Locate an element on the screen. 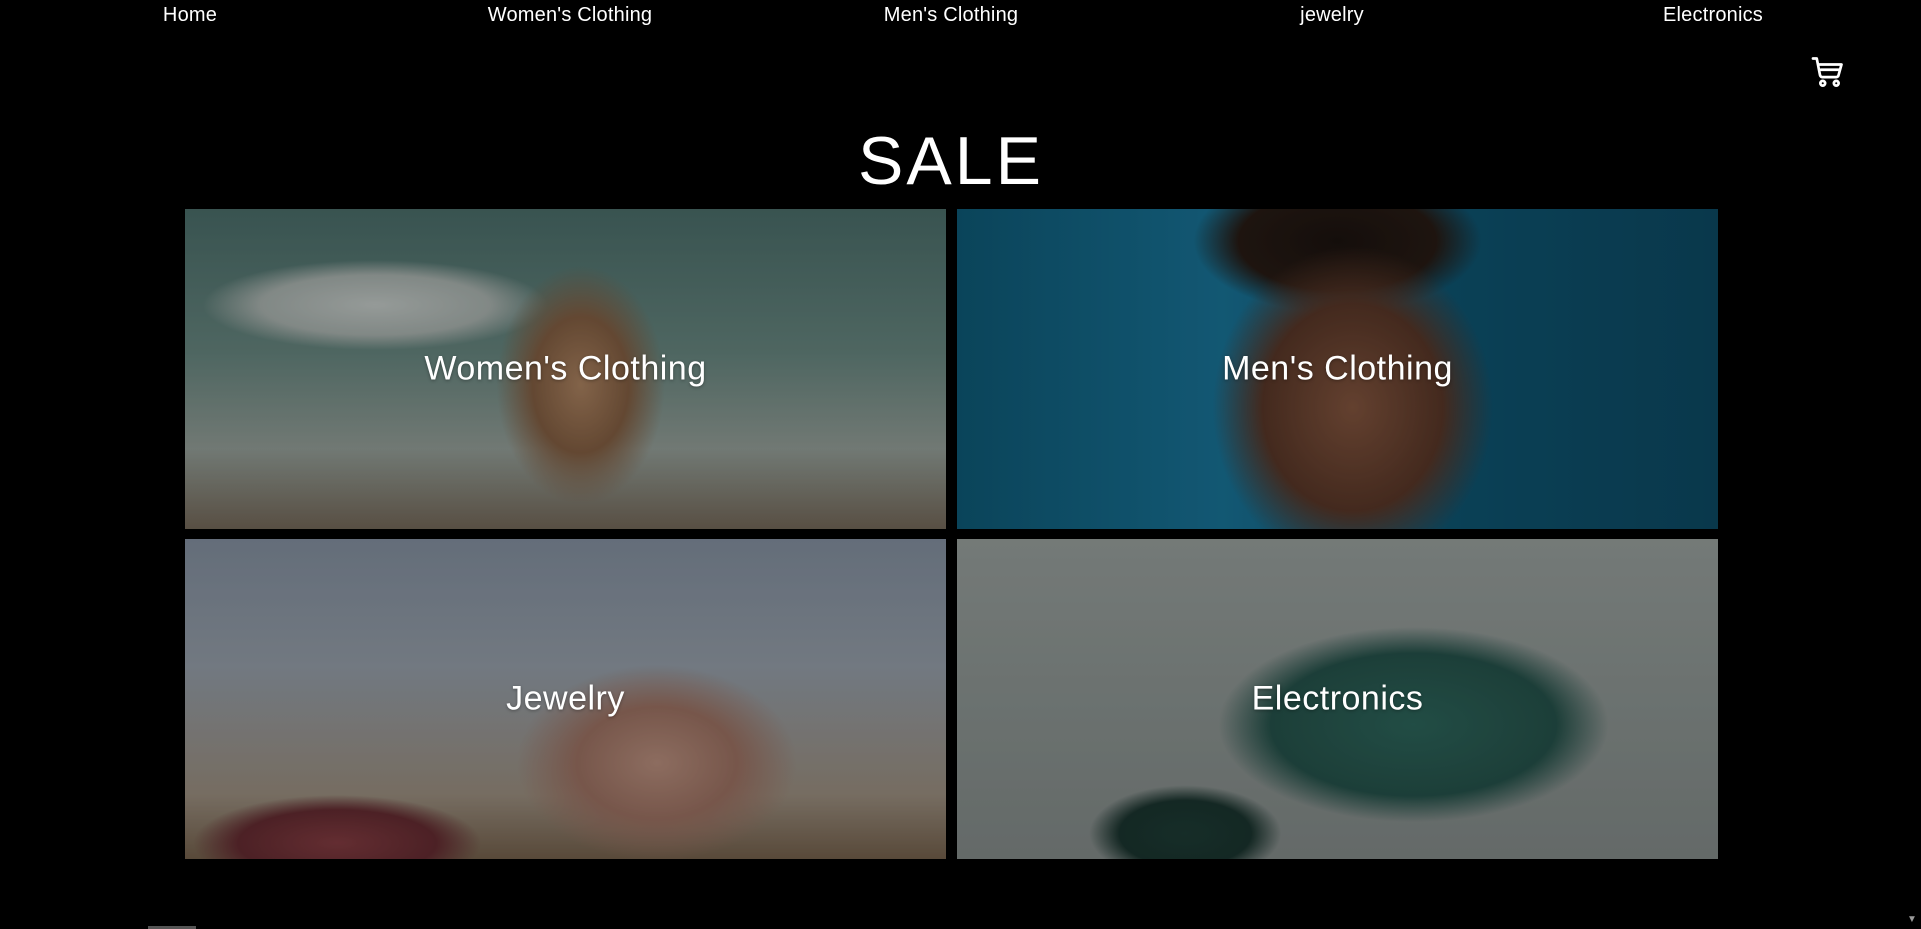 The width and height of the screenshot is (1921, 929). category-label: Jewelry is located at coordinates (565, 698).